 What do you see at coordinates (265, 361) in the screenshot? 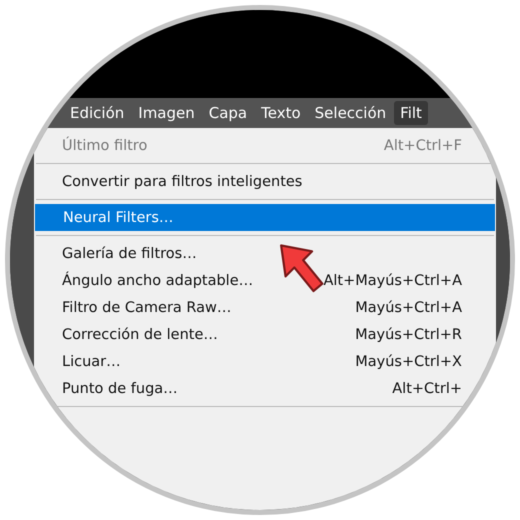
I see `menu-item: Licuar… Mayús+Ctrl+X` at bounding box center [265, 361].